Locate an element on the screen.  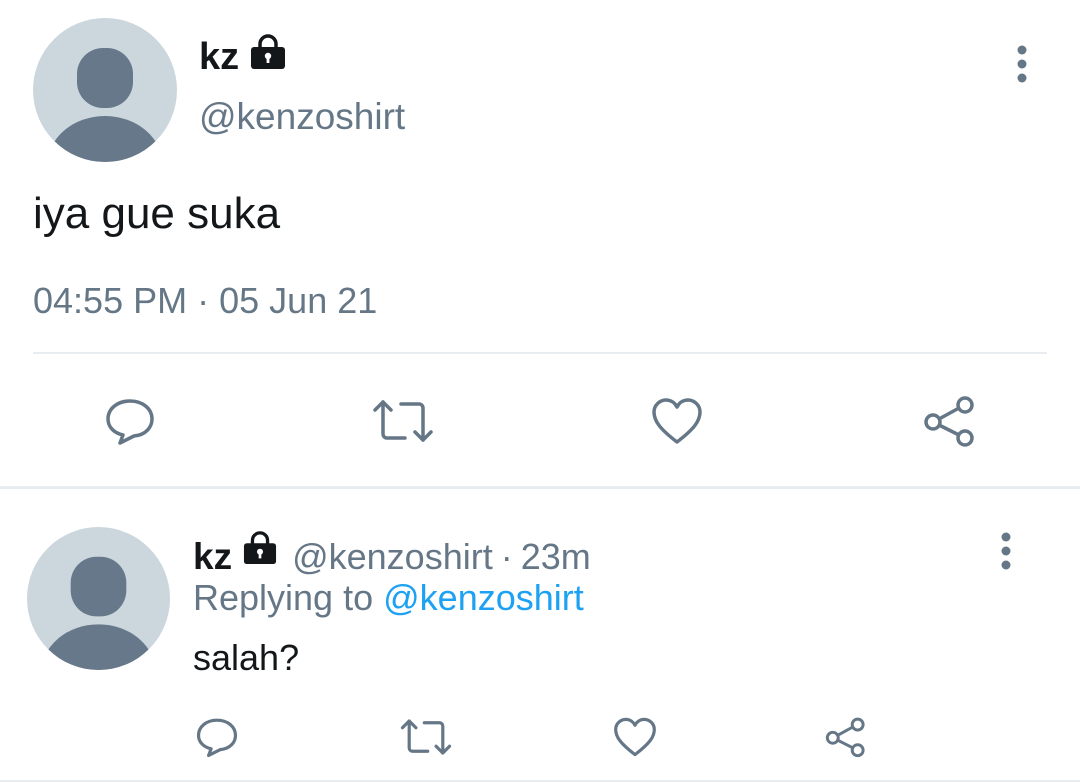
protected-lock-icon is located at coordinates (268, 57).